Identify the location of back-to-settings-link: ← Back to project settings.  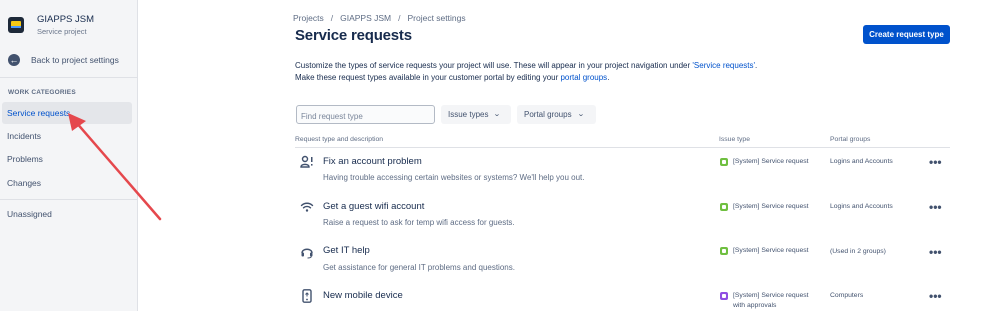
(63, 60).